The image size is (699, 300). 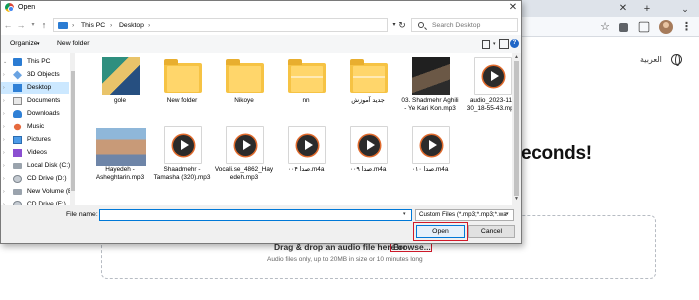 I want to click on file-item: ۰۱۰ صدا.m4a, so click(x=430, y=165).